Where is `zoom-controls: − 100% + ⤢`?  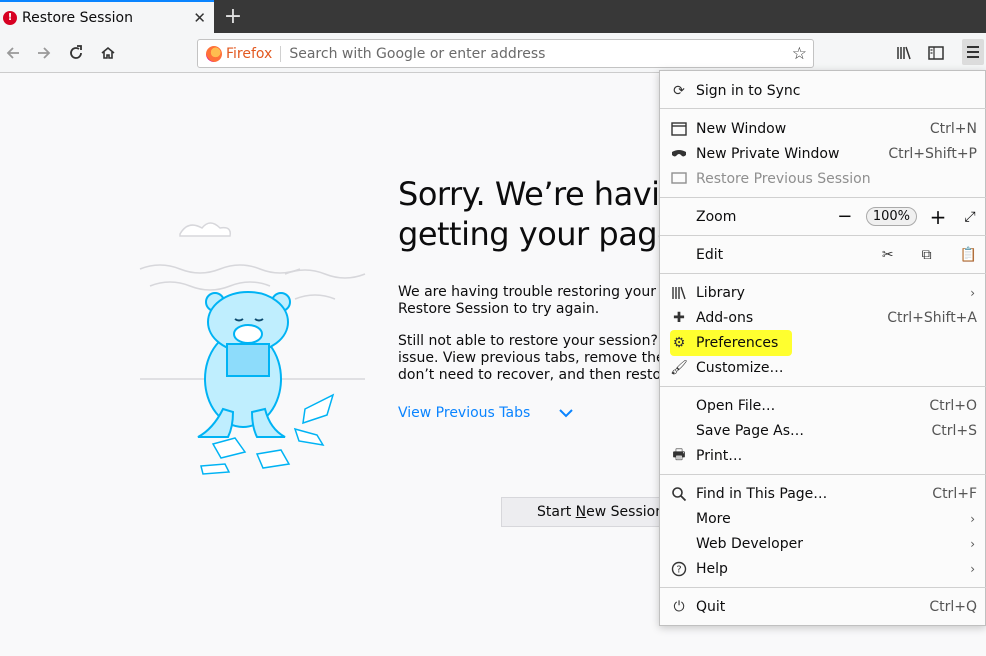
zoom-controls: − 100% + ⤢ is located at coordinates (907, 217).